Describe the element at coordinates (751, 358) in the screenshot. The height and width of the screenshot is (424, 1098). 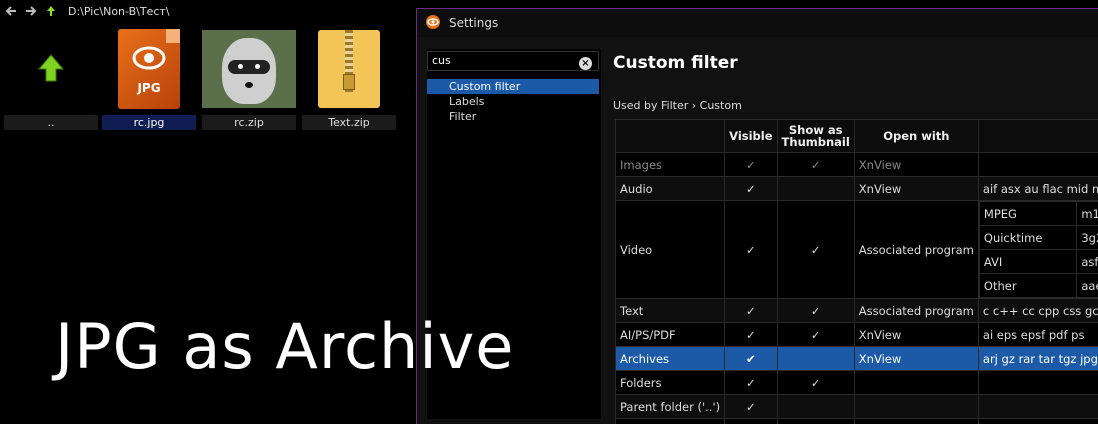
I see `visible-checkbox: ✔` at that location.